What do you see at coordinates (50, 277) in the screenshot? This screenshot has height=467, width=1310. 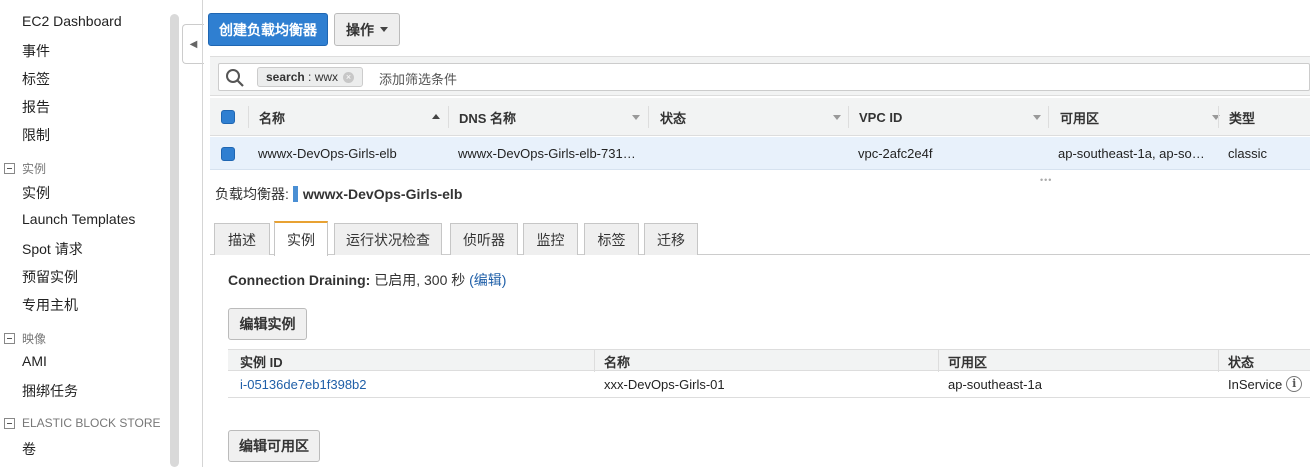 I see `sidebar-item-reserved-instances: 预留实例` at bounding box center [50, 277].